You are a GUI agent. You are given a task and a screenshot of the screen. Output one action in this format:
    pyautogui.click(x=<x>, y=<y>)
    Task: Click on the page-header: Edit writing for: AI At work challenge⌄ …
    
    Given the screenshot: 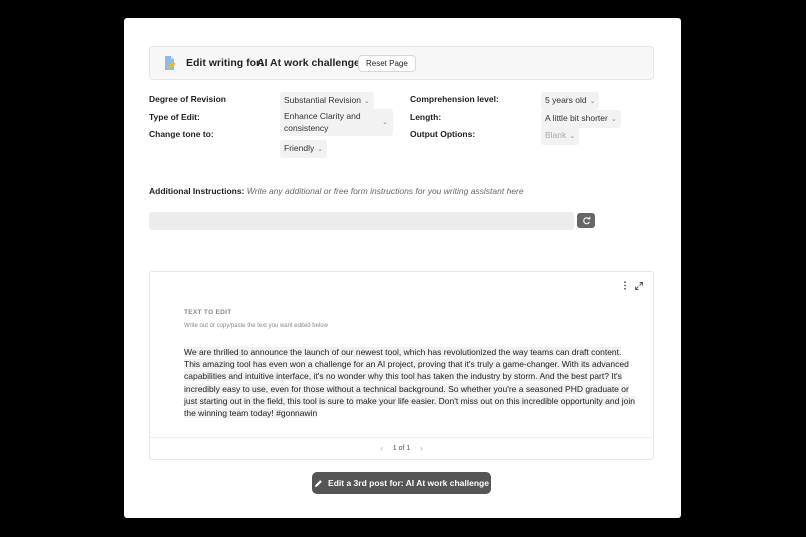 What is the action you would take?
    pyautogui.click(x=401, y=63)
    